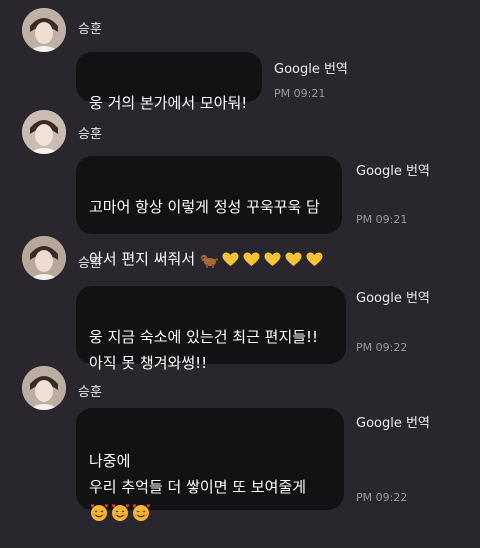 This screenshot has height=548, width=480. What do you see at coordinates (210, 512) in the screenshot?
I see `emoji-row` at bounding box center [210, 512].